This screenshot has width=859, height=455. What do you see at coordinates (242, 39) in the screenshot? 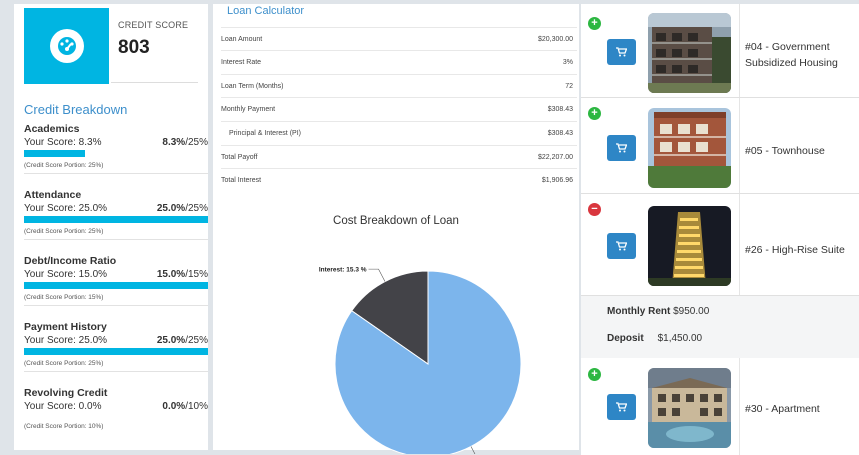
I see `loan-row-label: Loan Amount` at bounding box center [242, 39].